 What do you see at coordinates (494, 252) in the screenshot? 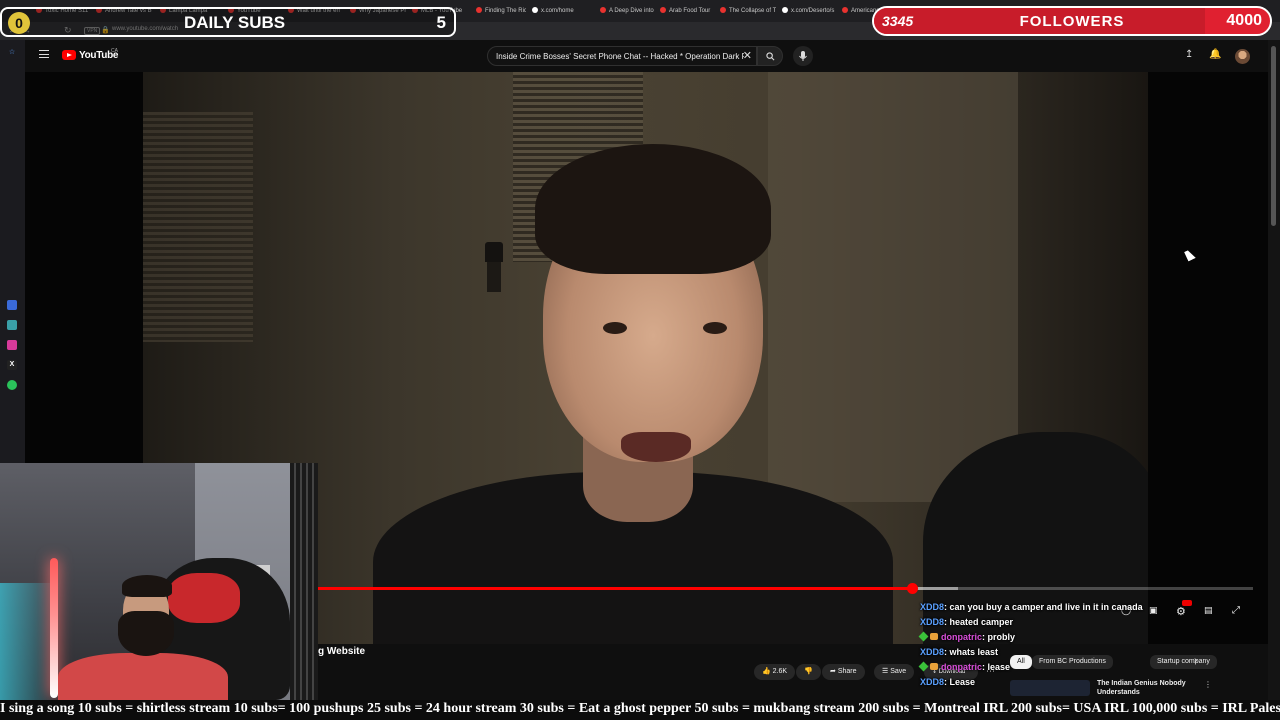
I see `lamp-shade` at bounding box center [494, 252].